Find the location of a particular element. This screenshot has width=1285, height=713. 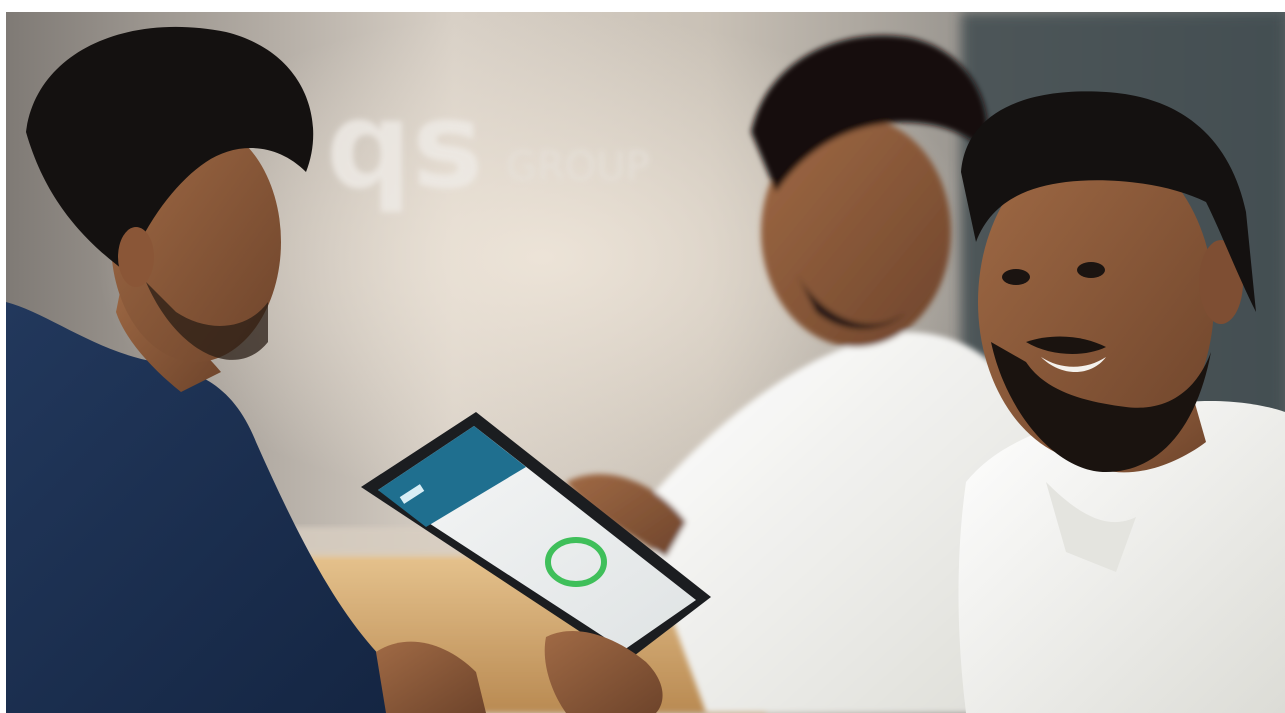

right-man-eye-right is located at coordinates (1091, 270).